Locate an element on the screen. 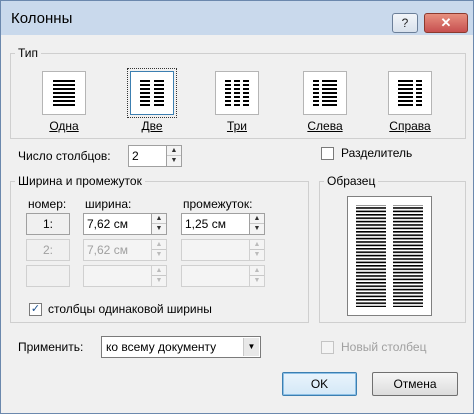 The height and width of the screenshot is (414, 474). row1-width-spinner: ▲ ▼ is located at coordinates (159, 224).